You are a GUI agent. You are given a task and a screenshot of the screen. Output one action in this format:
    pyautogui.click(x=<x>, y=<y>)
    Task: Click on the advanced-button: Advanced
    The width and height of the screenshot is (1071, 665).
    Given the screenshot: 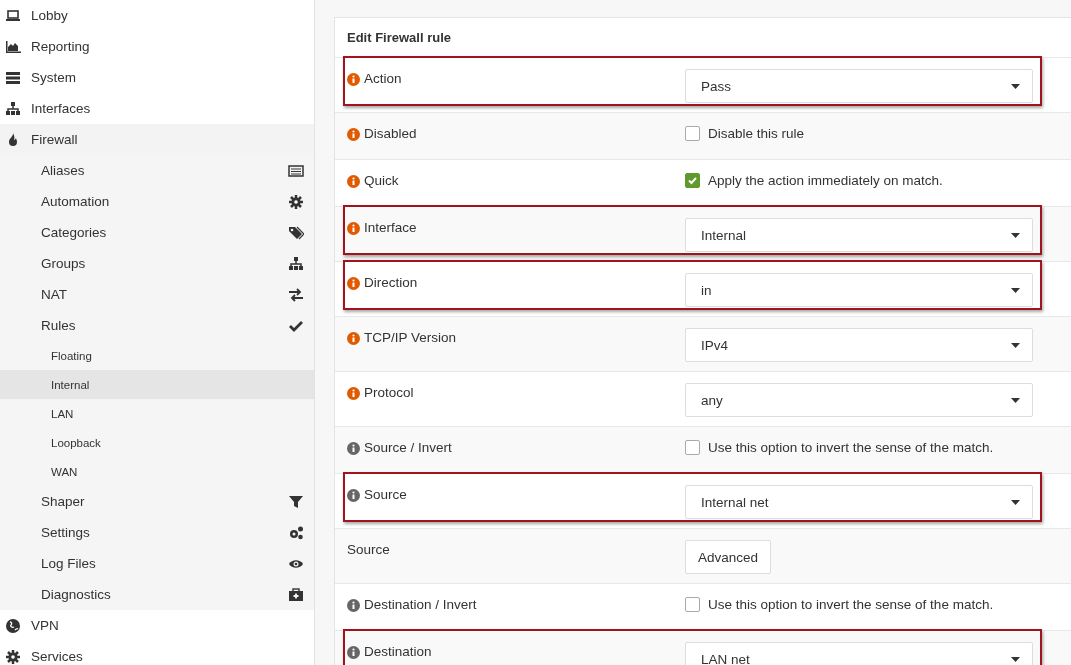 What is the action you would take?
    pyautogui.click(x=728, y=557)
    